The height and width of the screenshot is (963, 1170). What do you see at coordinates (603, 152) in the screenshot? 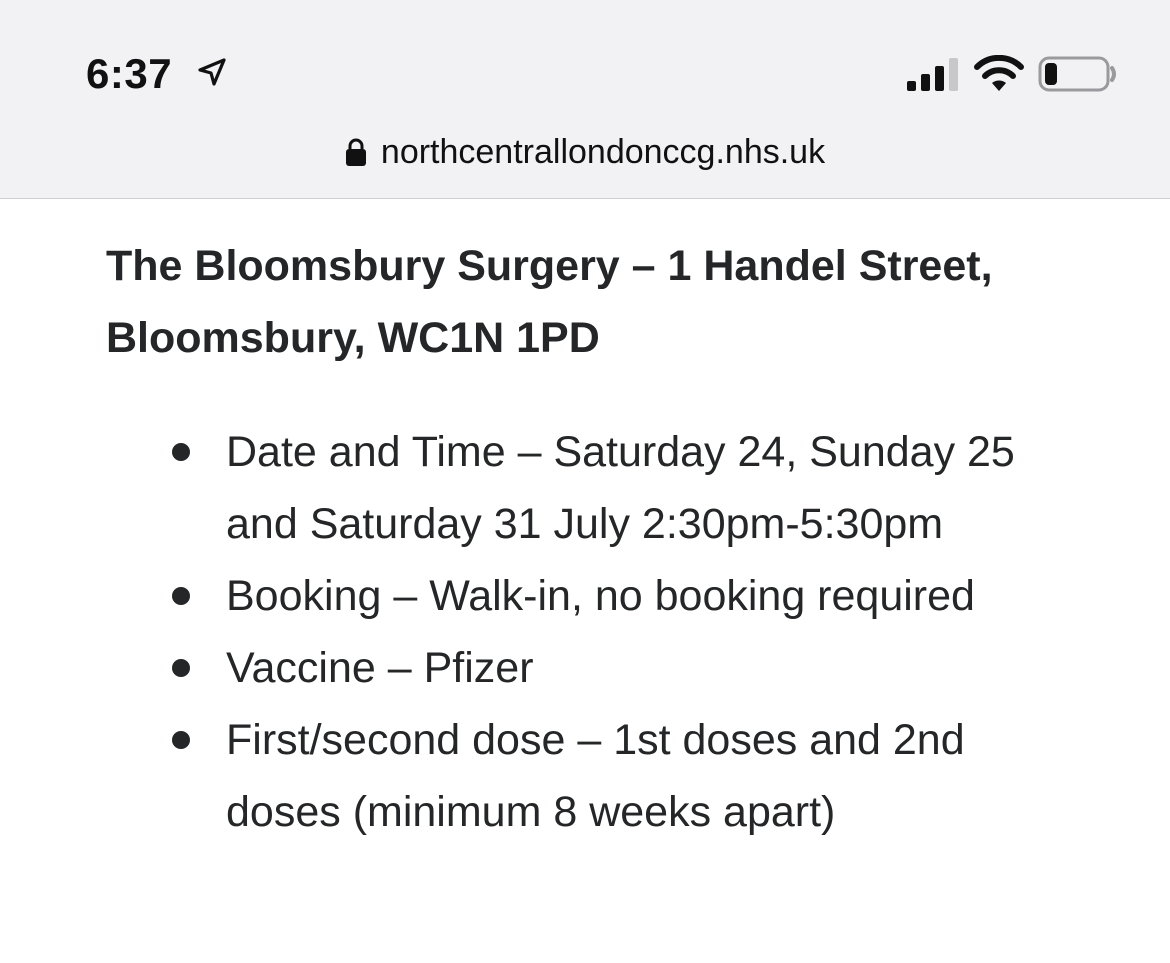
I see `url-text: northcentrallondonccg.nhs.uk` at bounding box center [603, 152].